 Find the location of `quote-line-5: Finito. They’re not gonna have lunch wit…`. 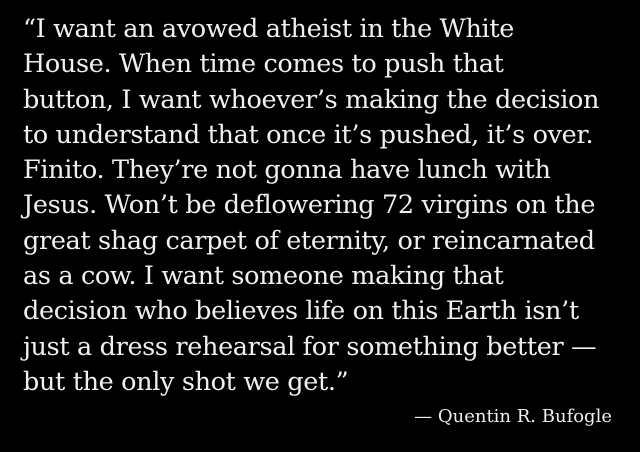

quote-line-5: Finito. They’re not gonna have lunch wit… is located at coordinates (287, 170).